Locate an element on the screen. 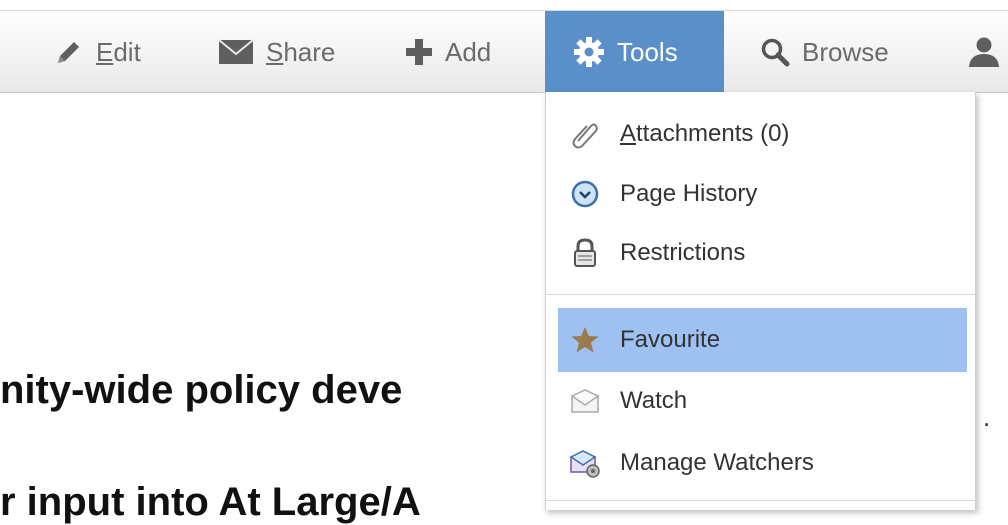  edit-button: Edit is located at coordinates (97, 52).